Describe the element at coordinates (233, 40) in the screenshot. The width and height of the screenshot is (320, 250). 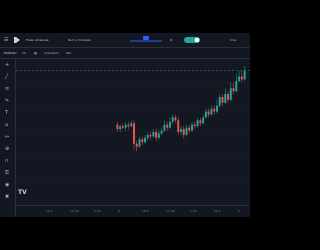
I see `close-label: Clos` at that location.